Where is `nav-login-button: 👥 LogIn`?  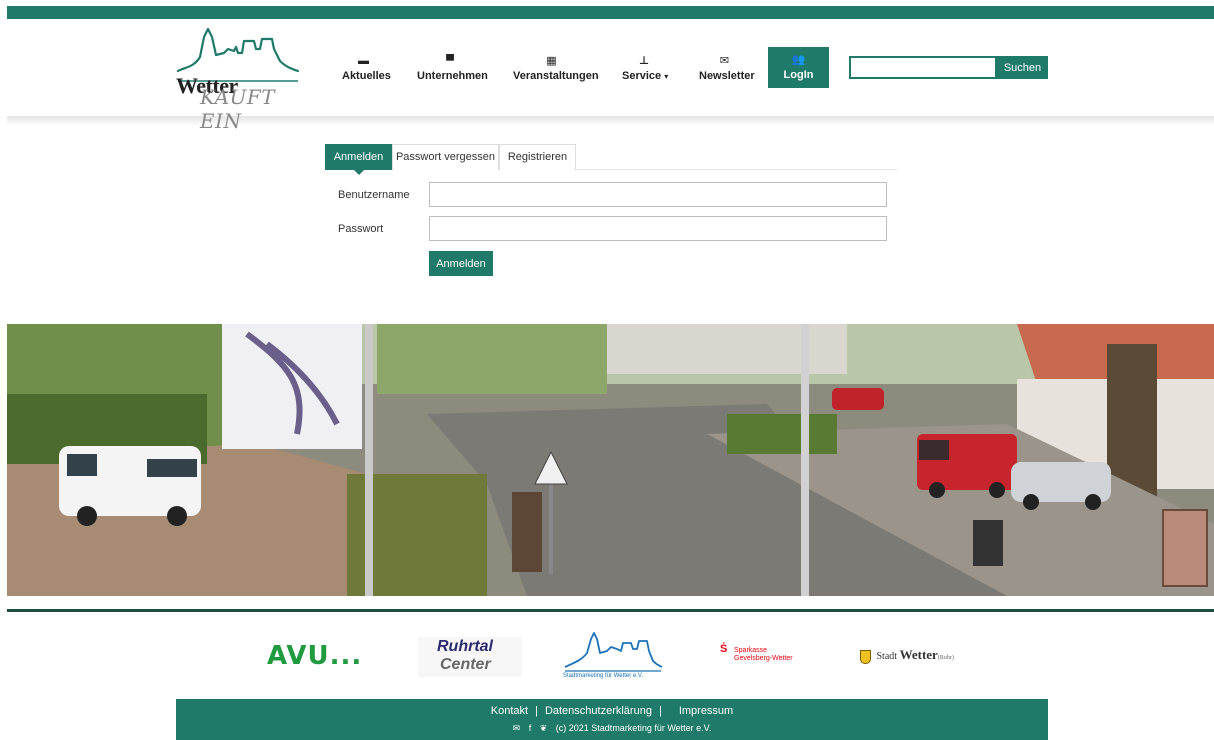 nav-login-button: 👥 LogIn is located at coordinates (798, 67).